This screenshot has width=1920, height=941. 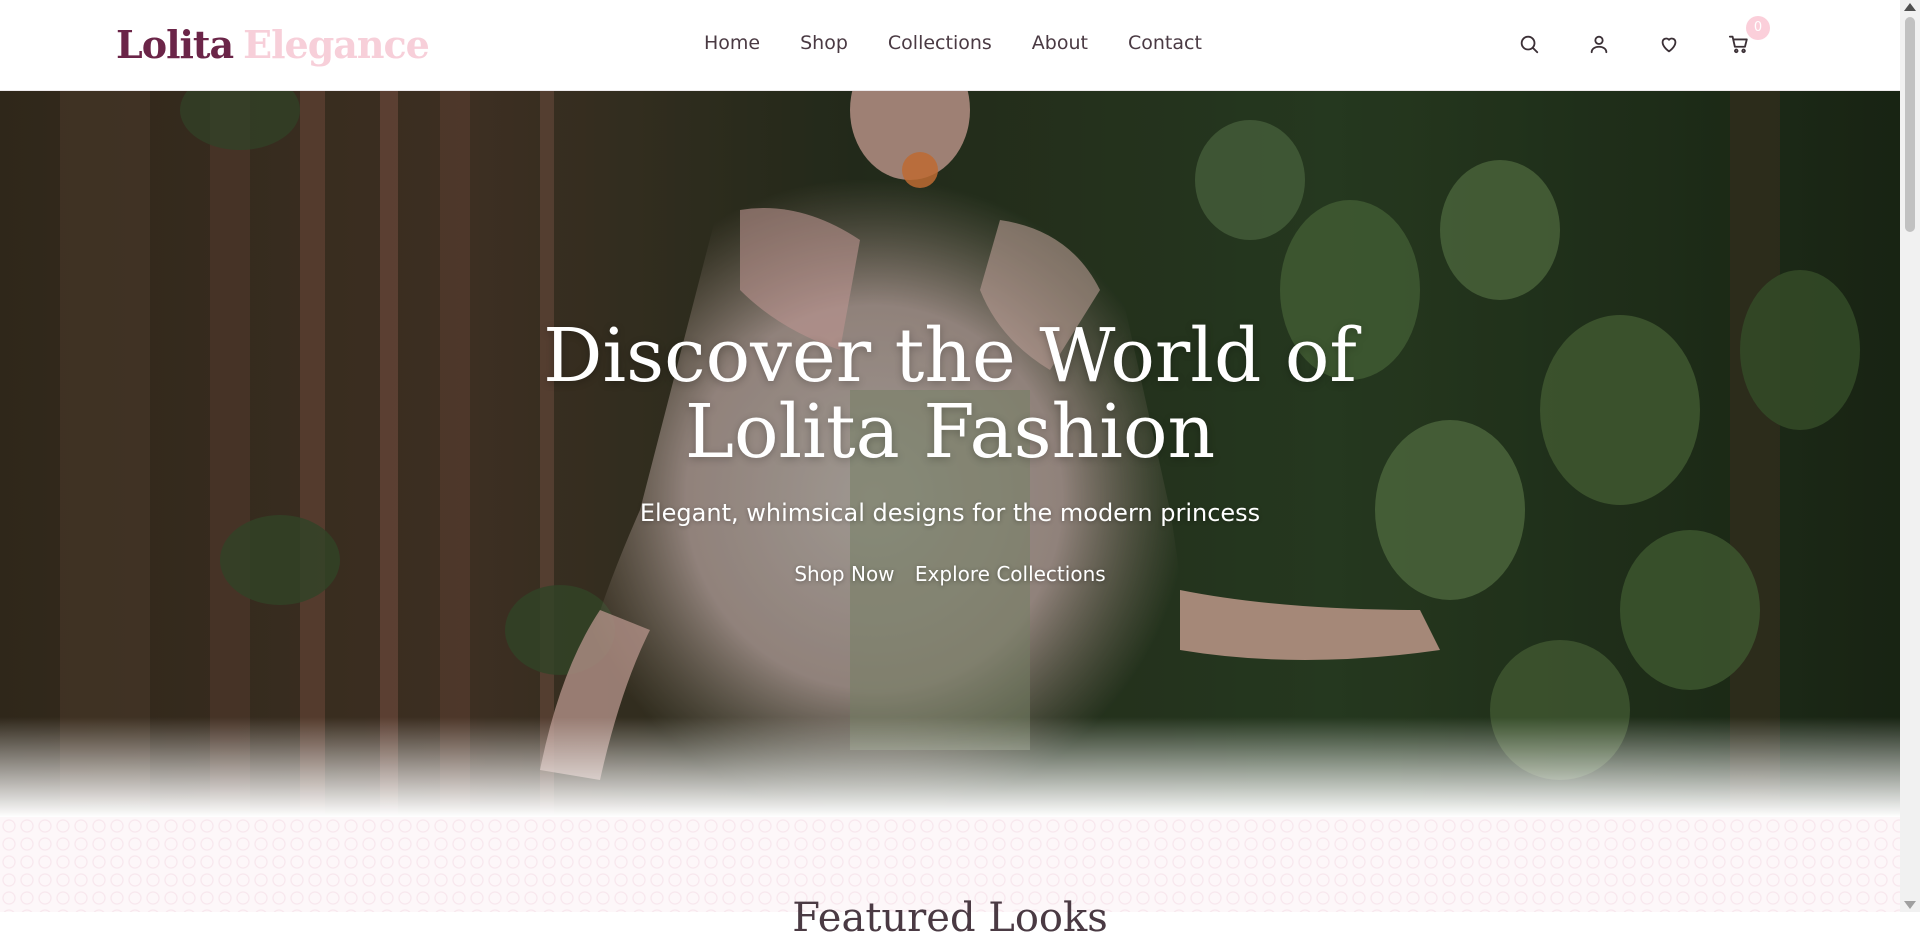 What do you see at coordinates (950, 767) in the screenshot?
I see `hero-bottom-fade` at bounding box center [950, 767].